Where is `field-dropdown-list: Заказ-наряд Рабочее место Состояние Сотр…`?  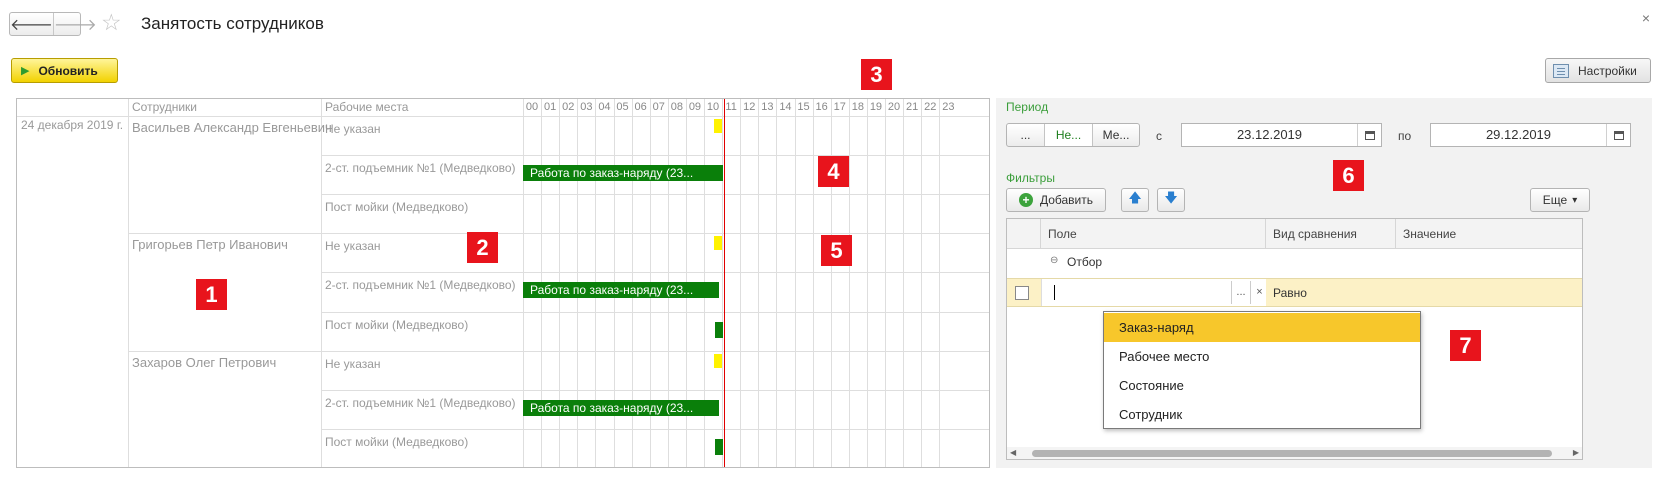 field-dropdown-list: Заказ-наряд Рабочее место Состояние Сотр… is located at coordinates (1262, 370).